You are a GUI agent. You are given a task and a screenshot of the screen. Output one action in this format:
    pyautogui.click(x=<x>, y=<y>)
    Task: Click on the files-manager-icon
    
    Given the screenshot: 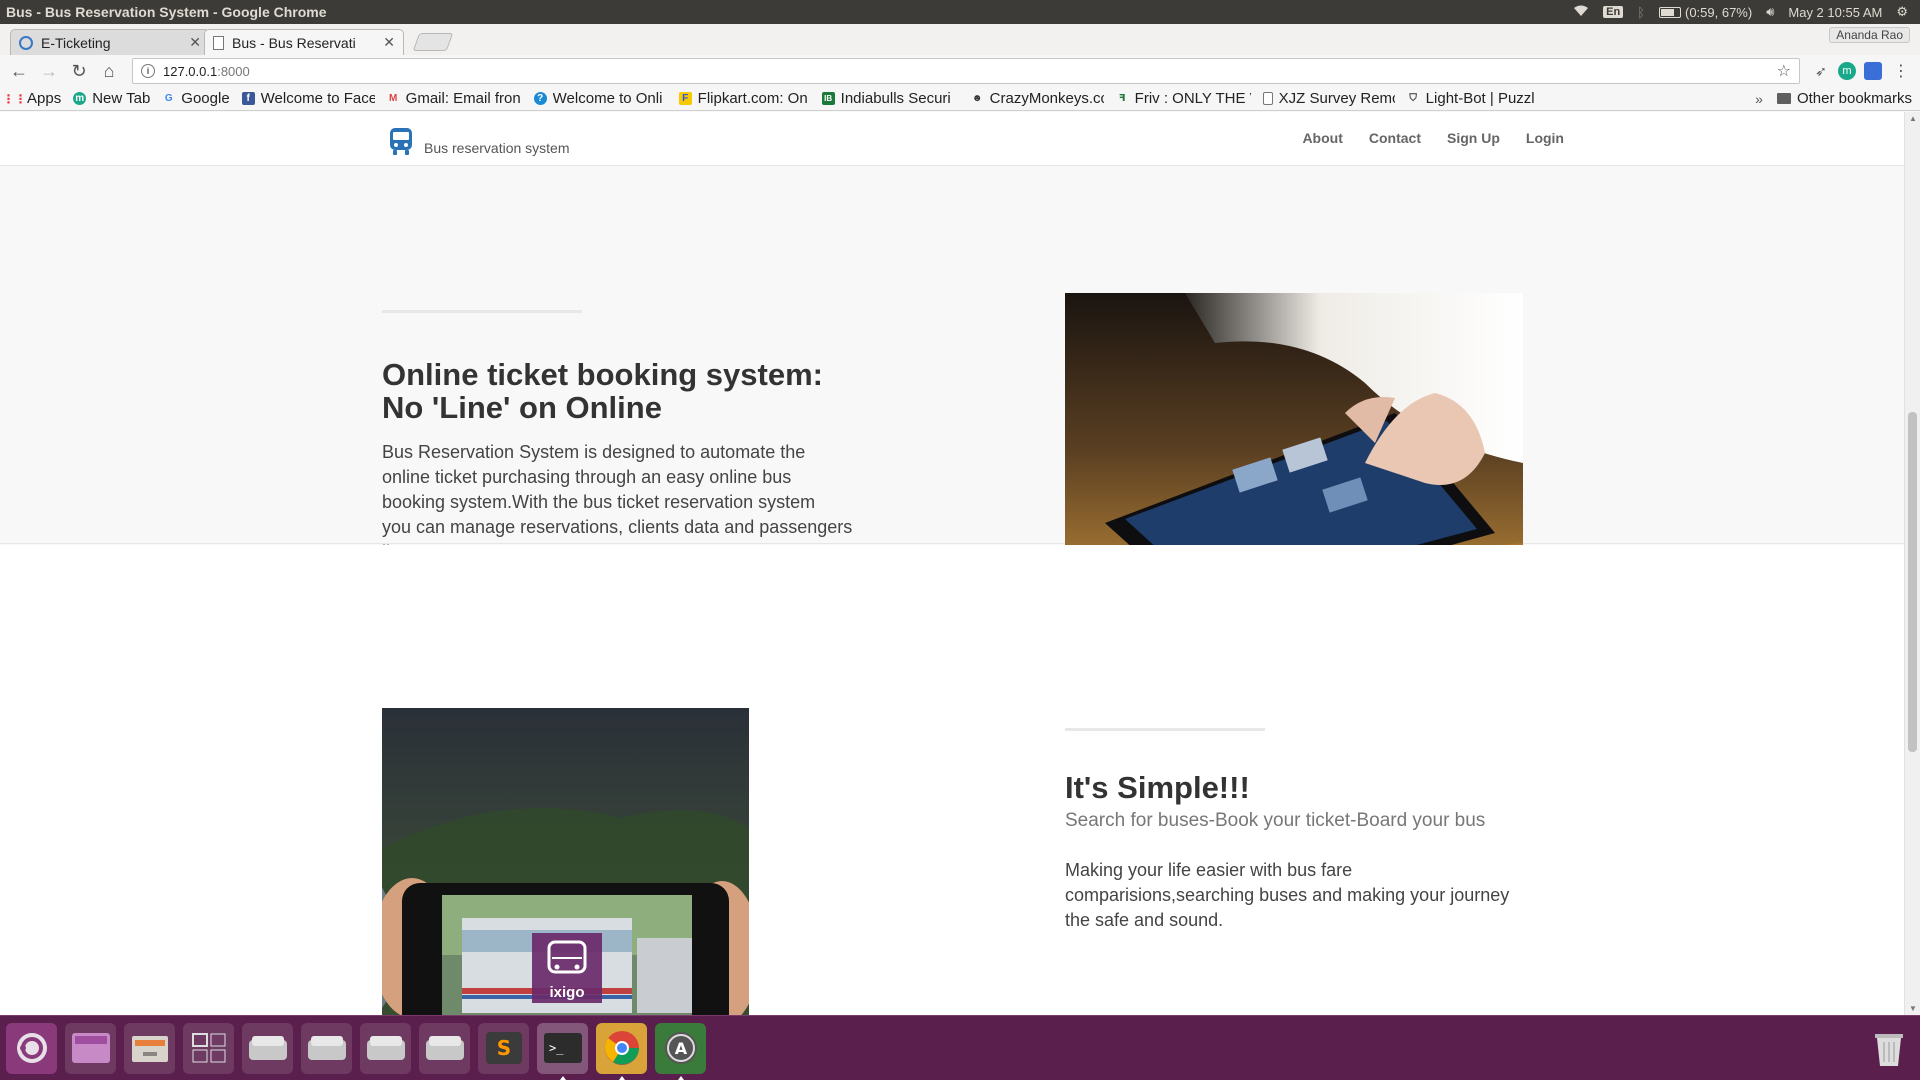 What is the action you would take?
    pyautogui.click(x=149, y=1048)
    